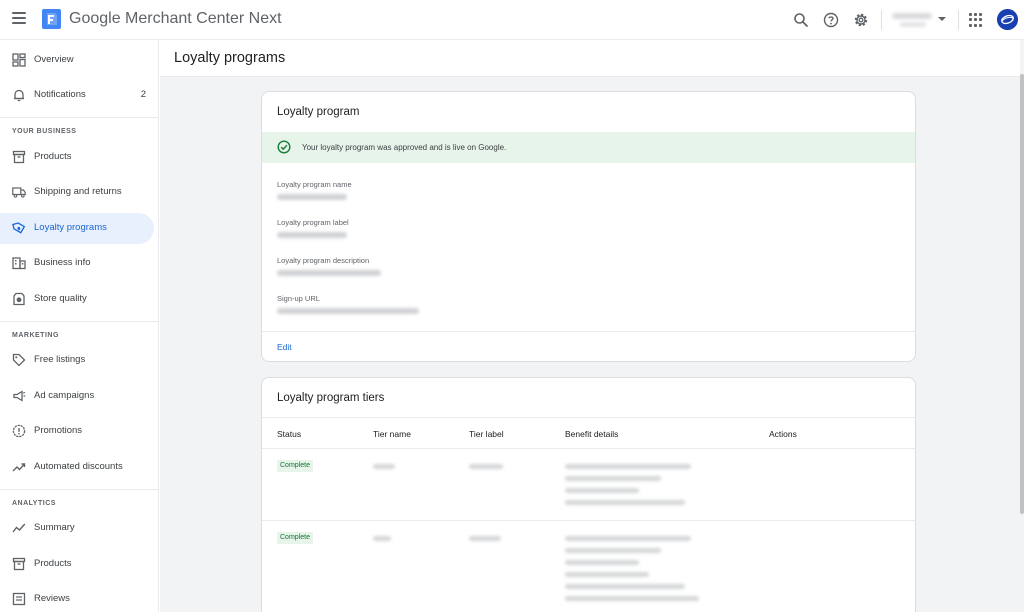  Describe the element at coordinates (486, 466) in the screenshot. I see `tier-label-redacted` at that location.